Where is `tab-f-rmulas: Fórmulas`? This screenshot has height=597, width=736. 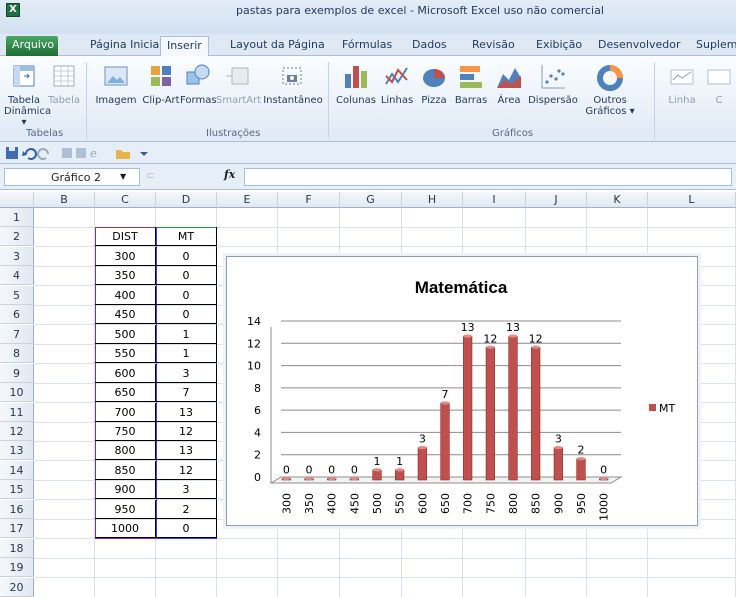 tab-f-rmulas: Fórmulas is located at coordinates (367, 46).